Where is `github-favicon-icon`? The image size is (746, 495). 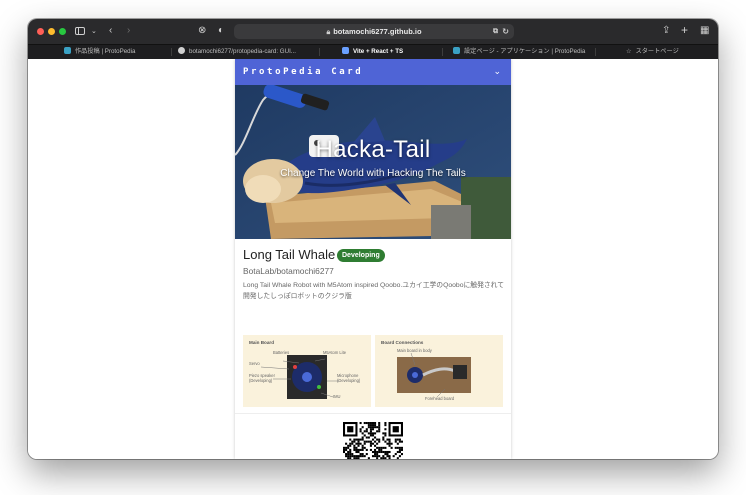 github-favicon-icon is located at coordinates (181, 50).